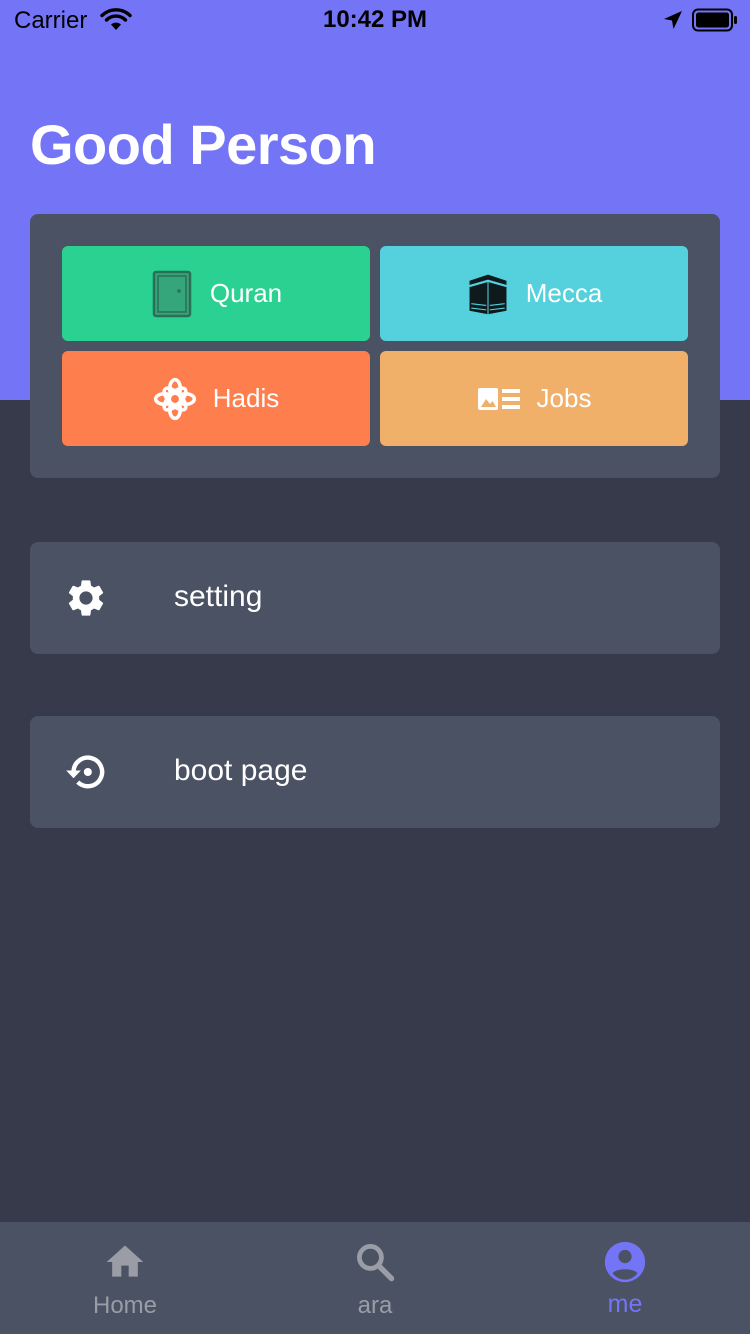 This screenshot has height=1334, width=750. What do you see at coordinates (625, 1304) in the screenshot?
I see `tab-me-label: me` at bounding box center [625, 1304].